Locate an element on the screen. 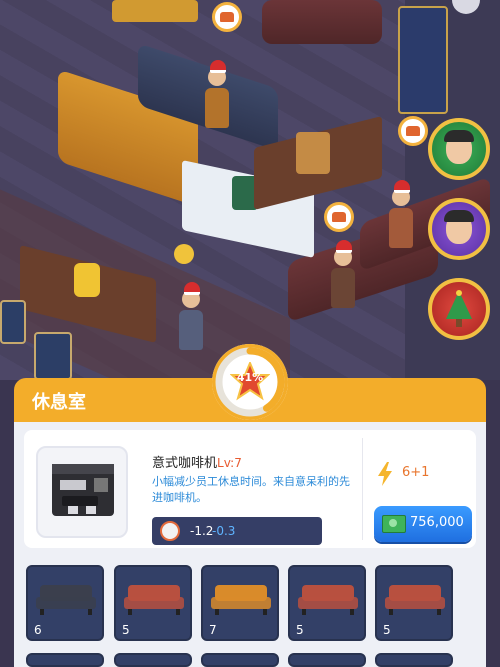 Image resolution: width=500 pixels, height=667 pixels. item-name-row: 意式咖啡机Lv:7 is located at coordinates (197, 461).